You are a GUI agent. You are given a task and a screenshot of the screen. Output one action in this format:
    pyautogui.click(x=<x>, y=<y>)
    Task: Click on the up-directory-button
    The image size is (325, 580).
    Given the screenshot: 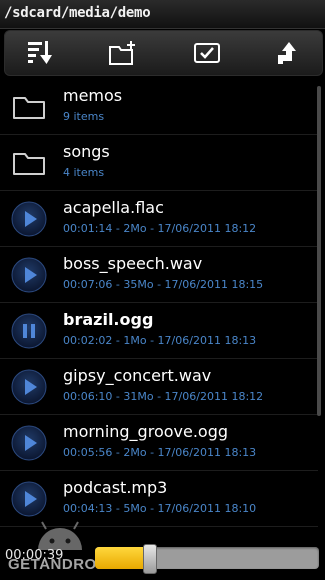 What is the action you would take?
    pyautogui.click(x=287, y=53)
    